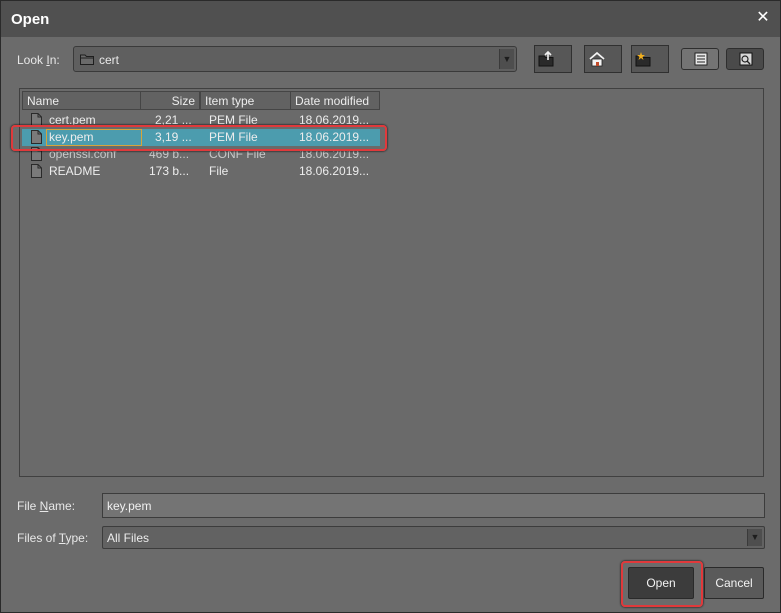  I want to click on file-name: key.pem, so click(71, 137).